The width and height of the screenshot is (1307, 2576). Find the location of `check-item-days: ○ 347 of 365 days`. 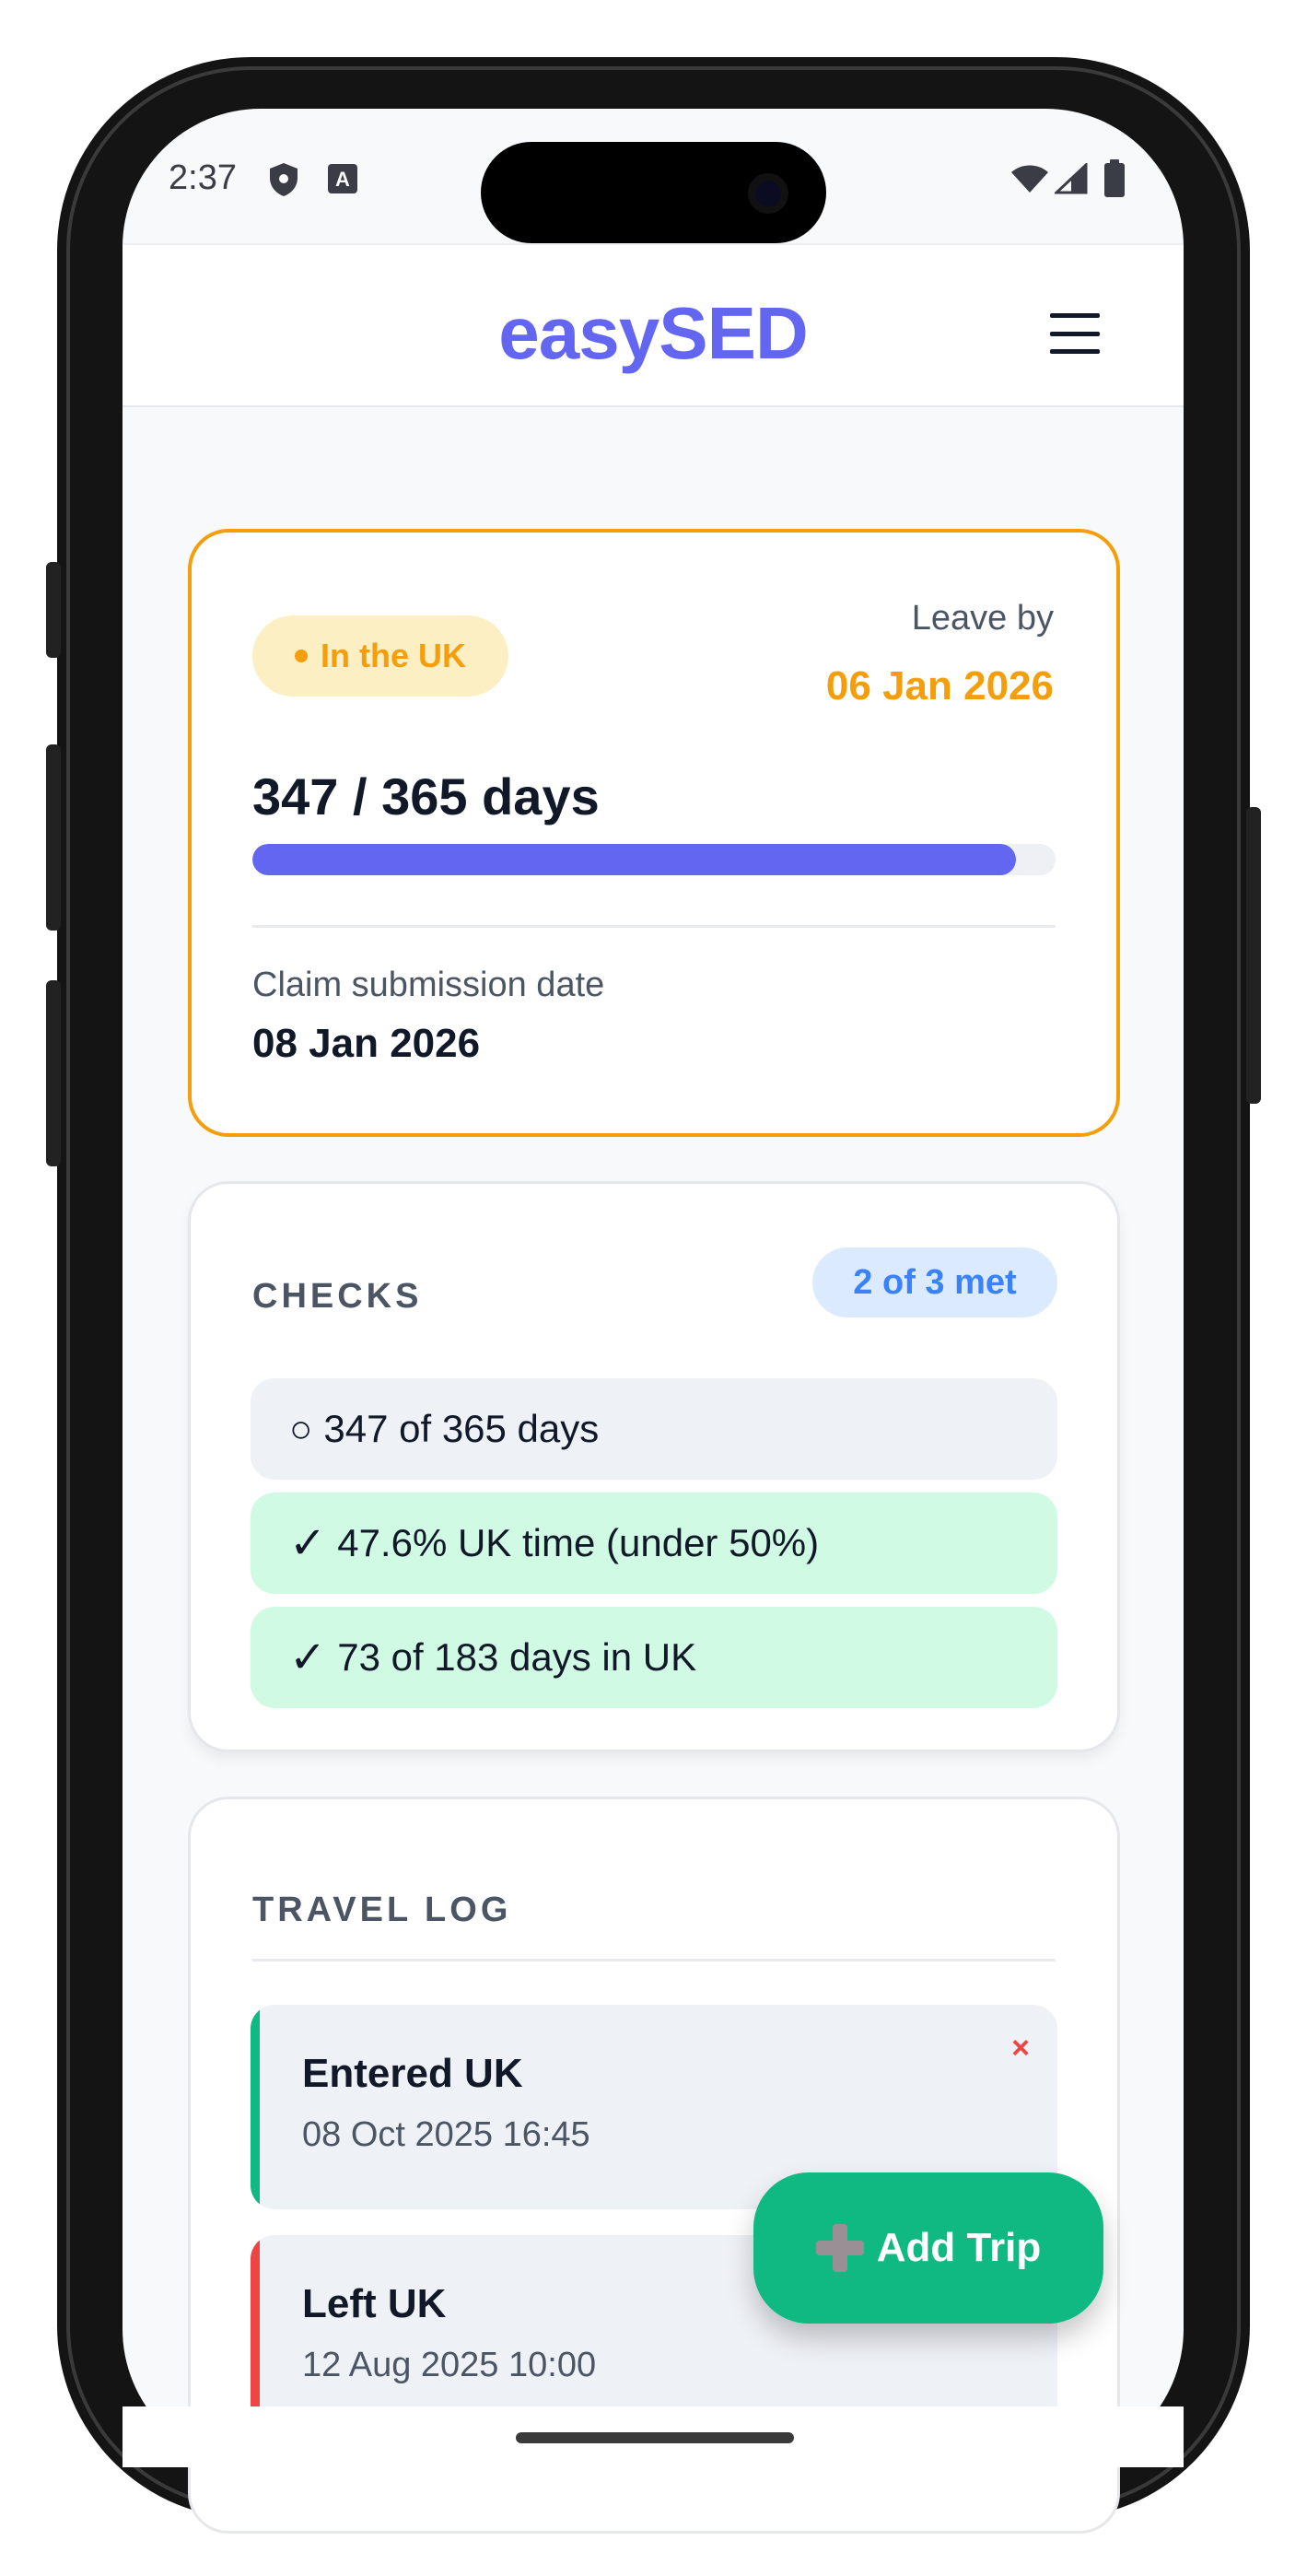

check-item-days: ○ 347 of 365 days is located at coordinates (654, 1429).